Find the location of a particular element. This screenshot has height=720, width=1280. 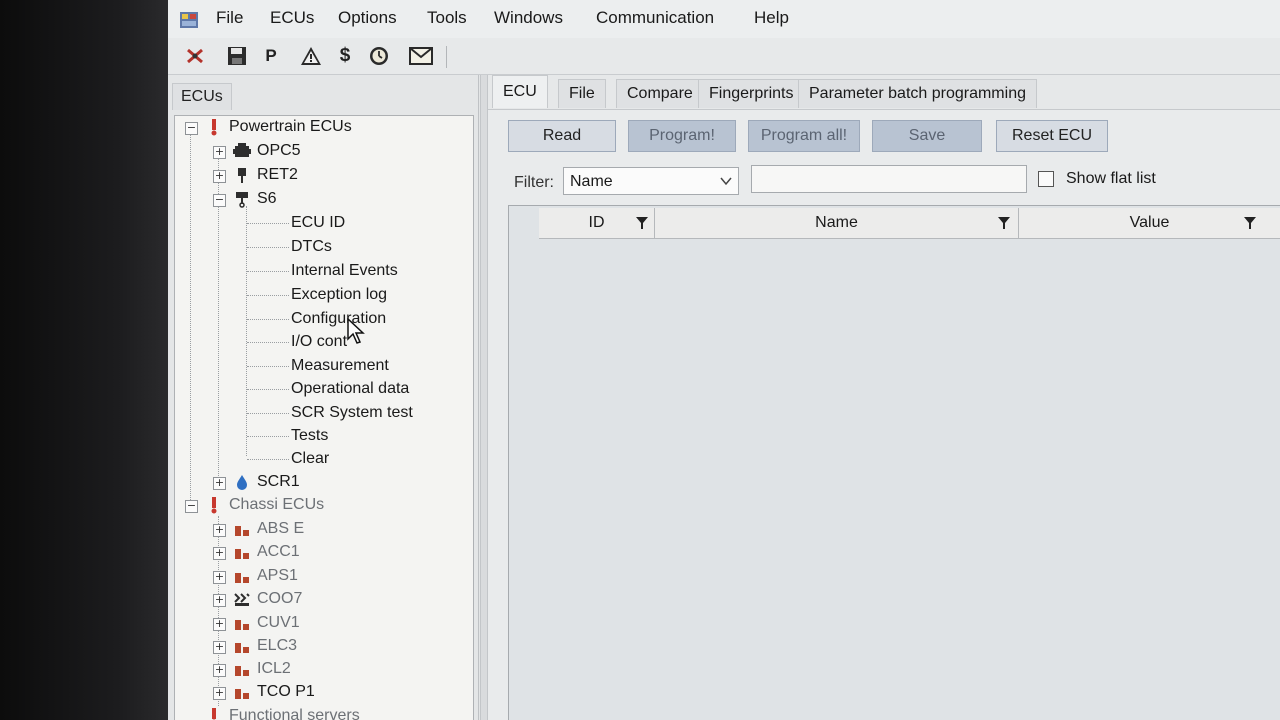

tab-fingerprints: Fingerprints is located at coordinates (751, 93).